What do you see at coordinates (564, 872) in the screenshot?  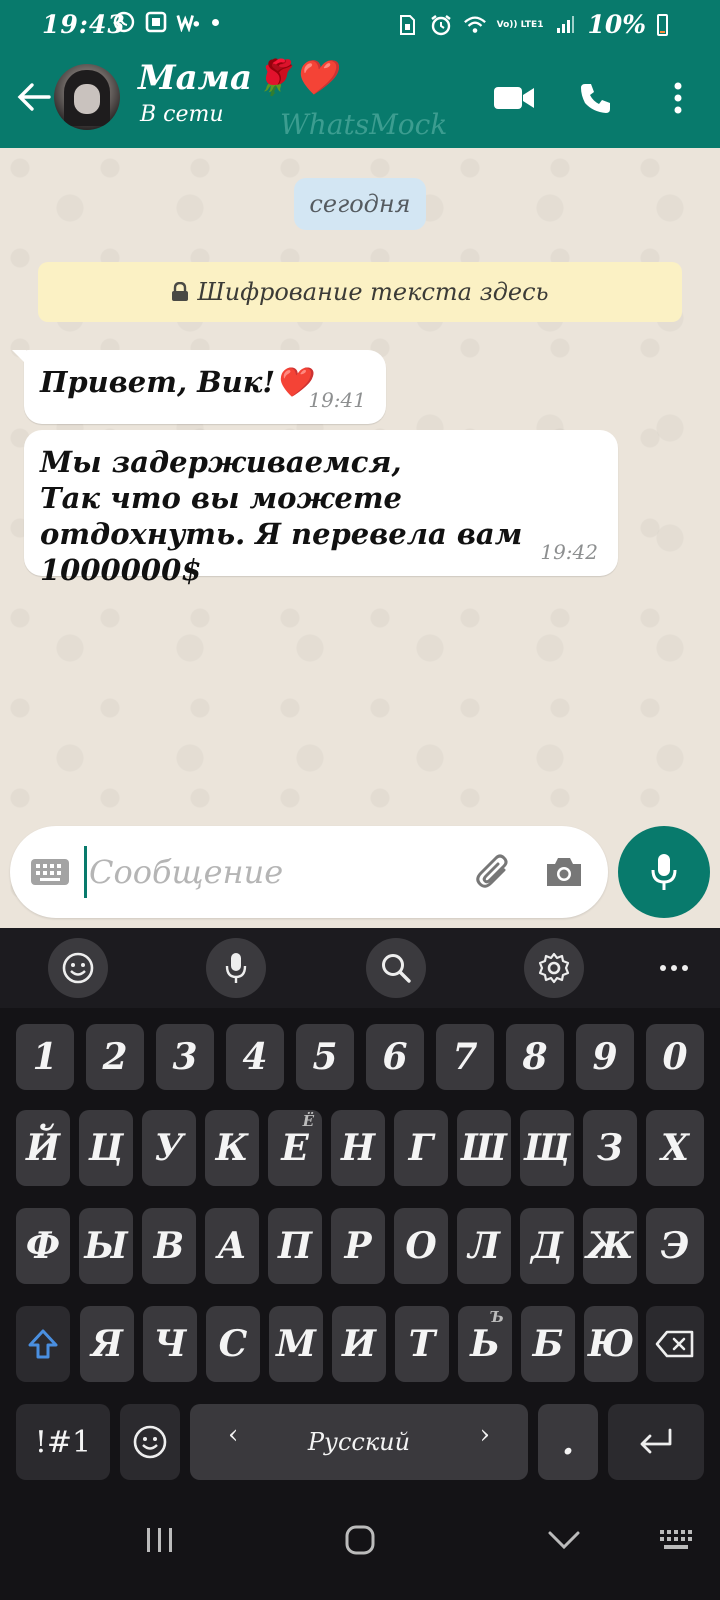 I see `camera-button` at bounding box center [564, 872].